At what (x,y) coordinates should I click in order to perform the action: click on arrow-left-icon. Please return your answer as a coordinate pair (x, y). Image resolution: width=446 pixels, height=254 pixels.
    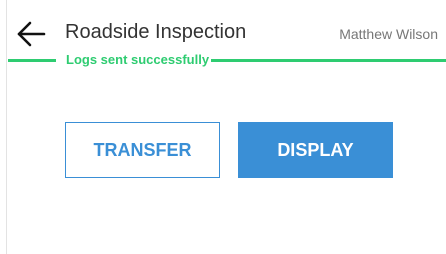
    Looking at the image, I should click on (31, 34).